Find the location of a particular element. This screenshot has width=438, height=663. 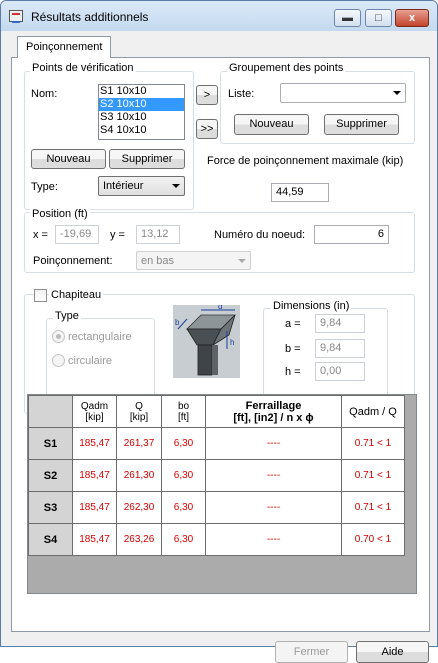

points-listbox: S1 10x10 S2 10x10 S3 10x10 S4 10x10 is located at coordinates (141, 112).